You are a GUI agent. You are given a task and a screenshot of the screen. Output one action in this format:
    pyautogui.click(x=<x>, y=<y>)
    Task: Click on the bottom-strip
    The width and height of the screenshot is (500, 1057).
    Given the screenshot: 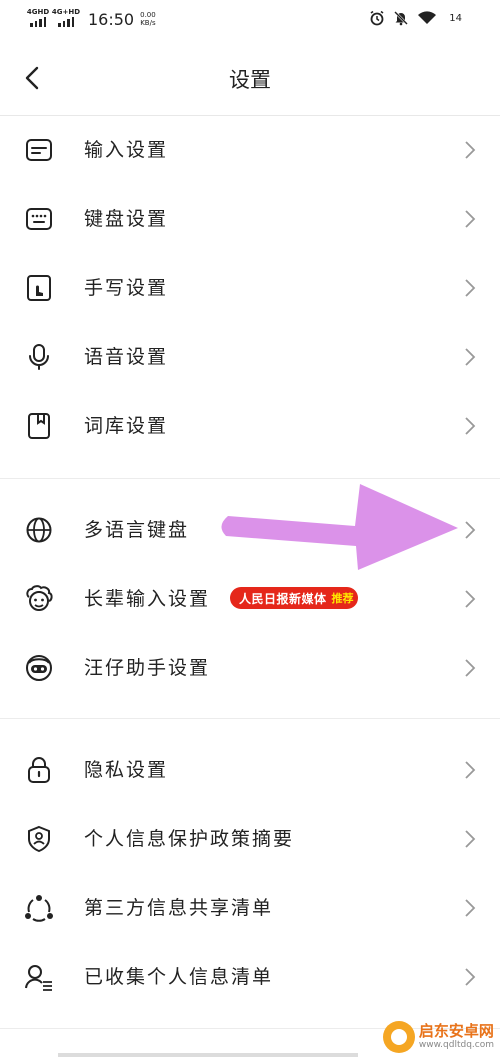 What is the action you would take?
    pyautogui.click(x=208, y=1055)
    